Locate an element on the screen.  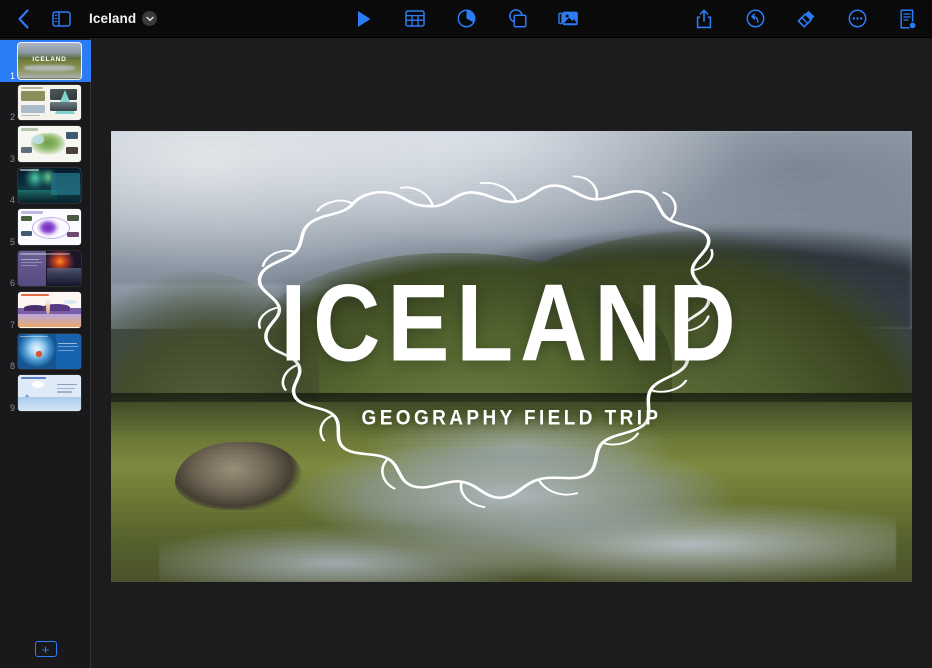
play-button is located at coordinates (364, 19).